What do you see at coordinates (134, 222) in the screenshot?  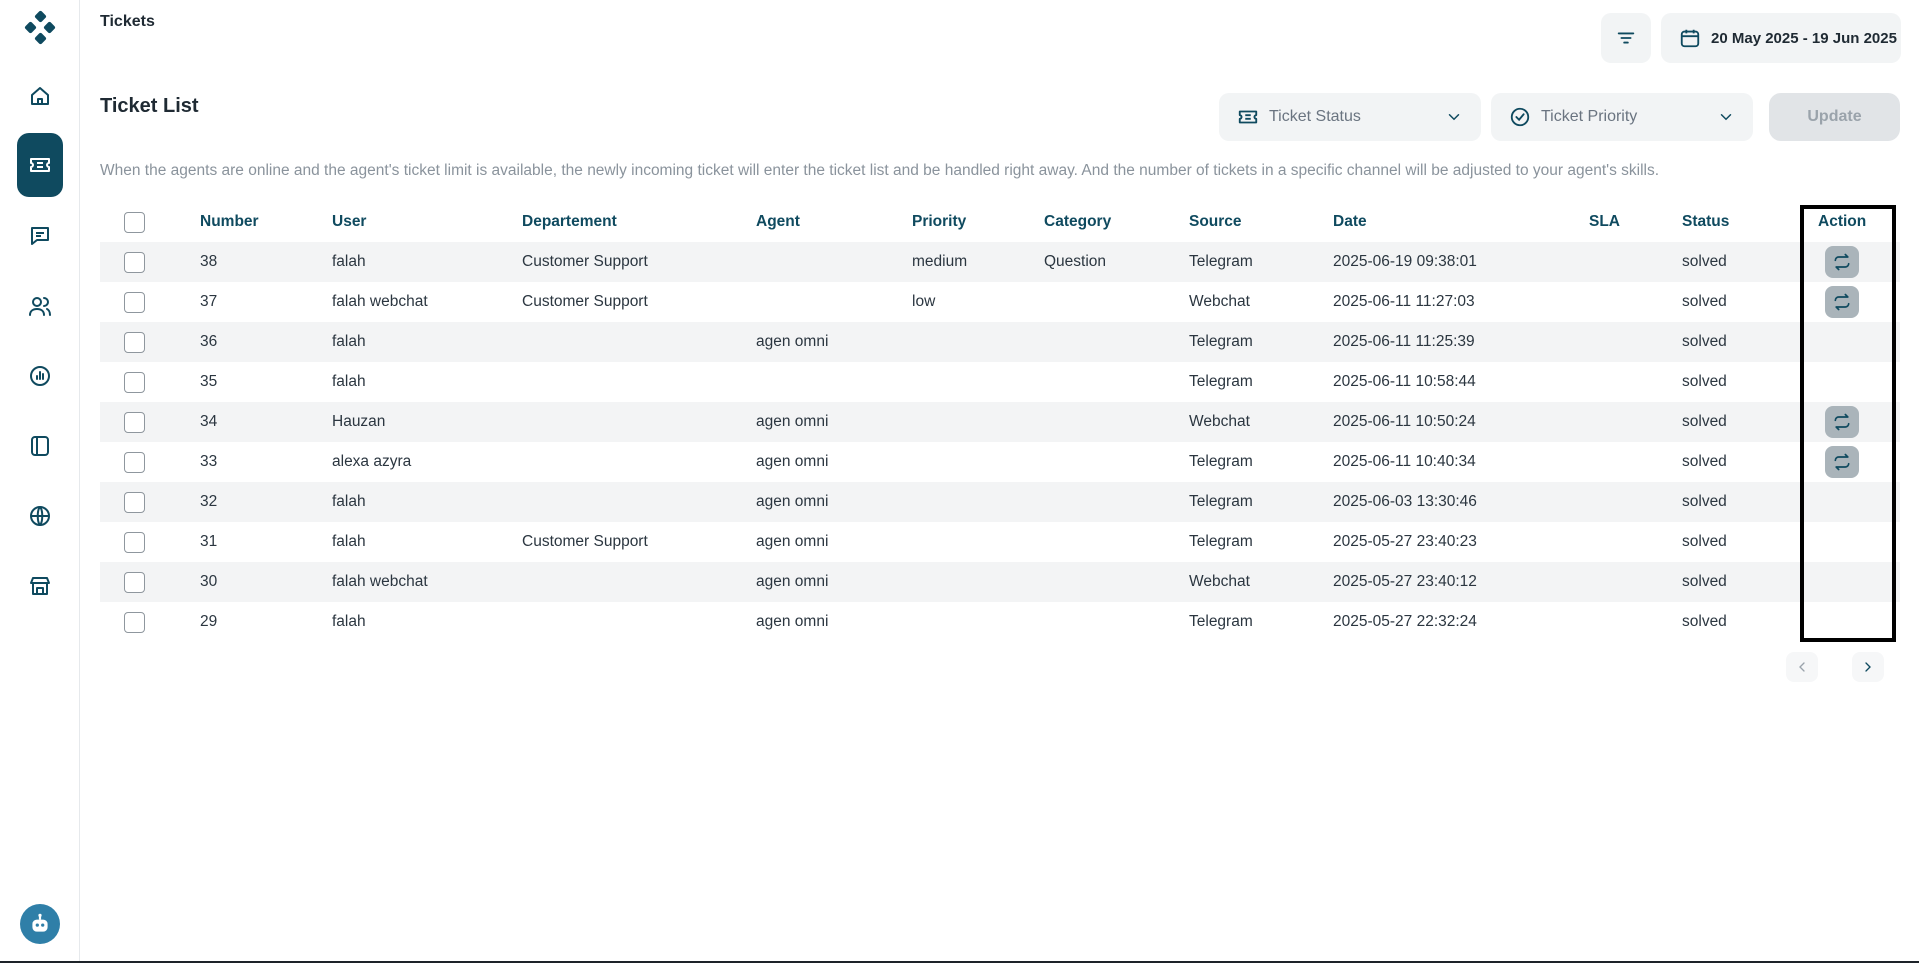 I see `select-all-checkbox` at bounding box center [134, 222].